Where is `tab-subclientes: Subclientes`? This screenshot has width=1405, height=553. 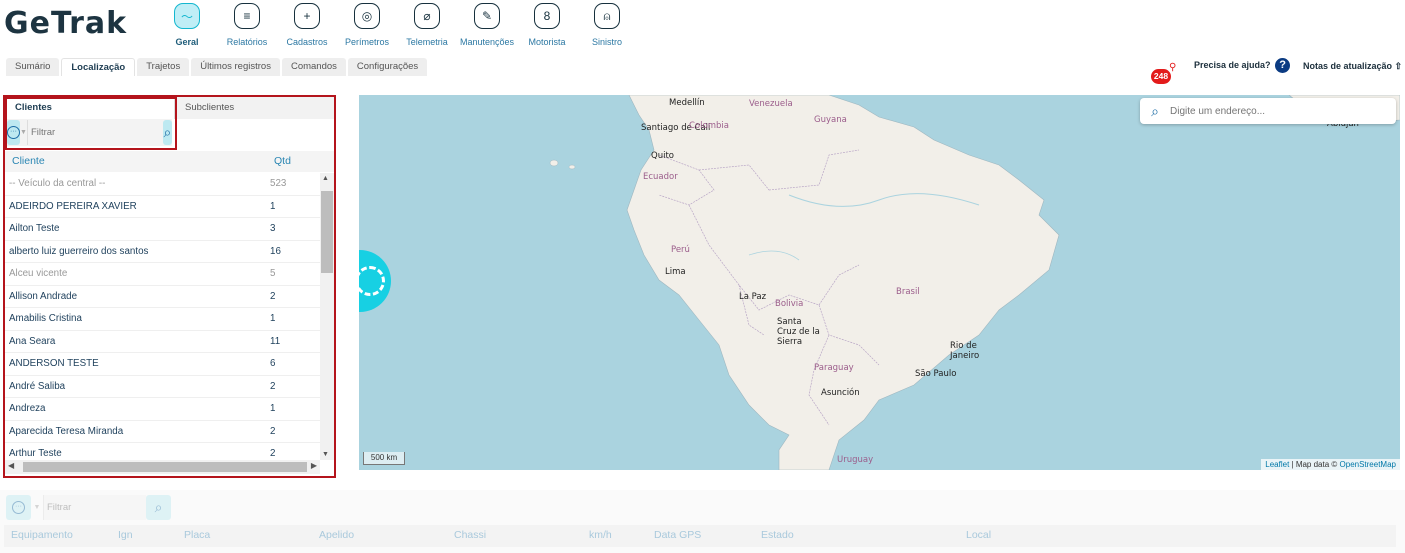
tab-subclientes: Subclientes is located at coordinates (254, 108).